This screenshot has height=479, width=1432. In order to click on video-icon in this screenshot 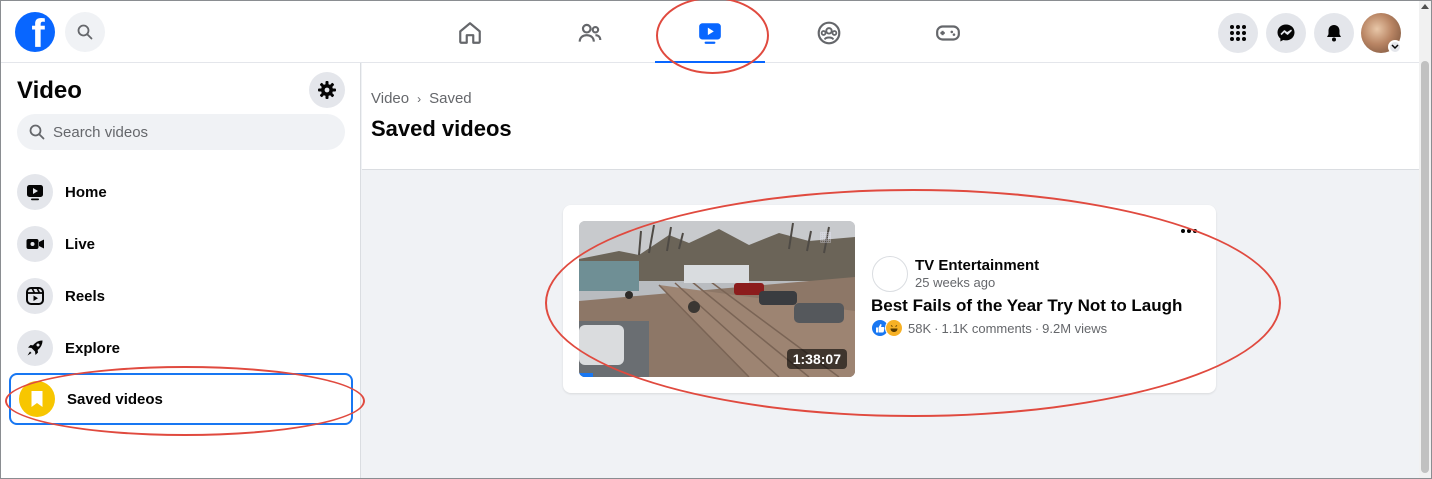, I will do `click(710, 33)`.